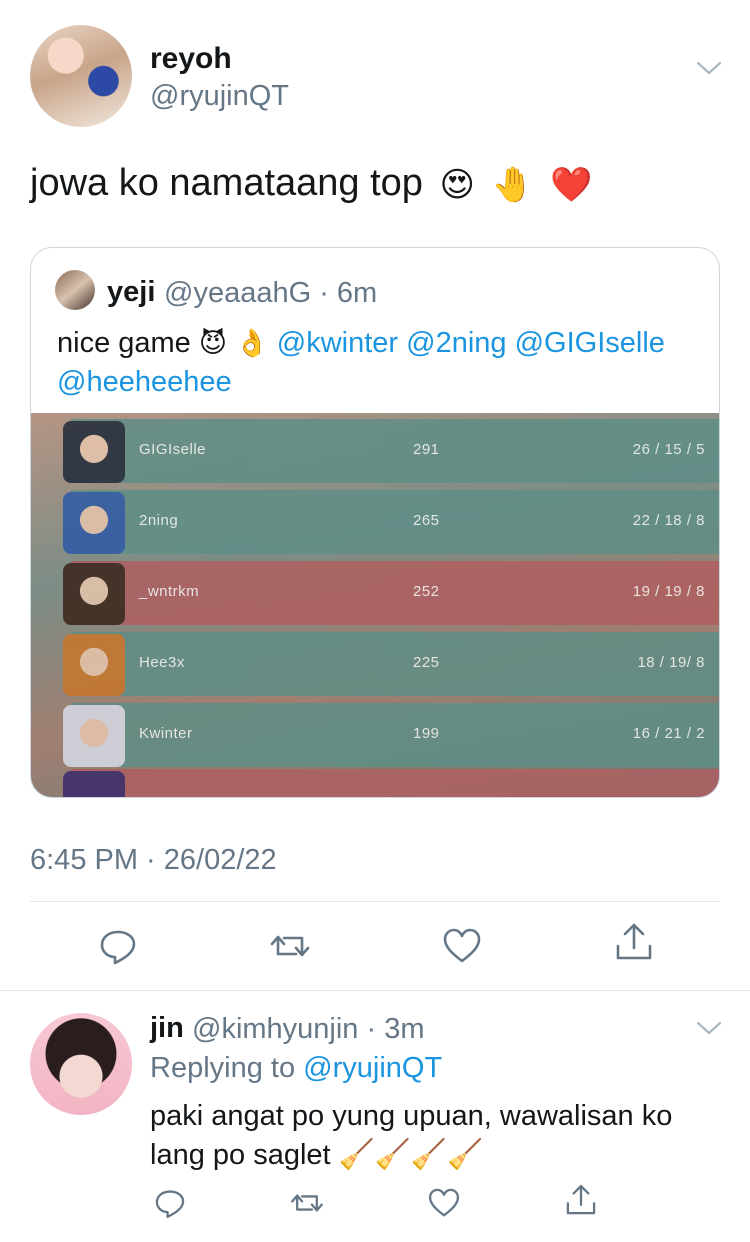 This screenshot has height=1242, width=750. What do you see at coordinates (219, 96) in the screenshot?
I see `author-handle: @ryujinQT` at bounding box center [219, 96].